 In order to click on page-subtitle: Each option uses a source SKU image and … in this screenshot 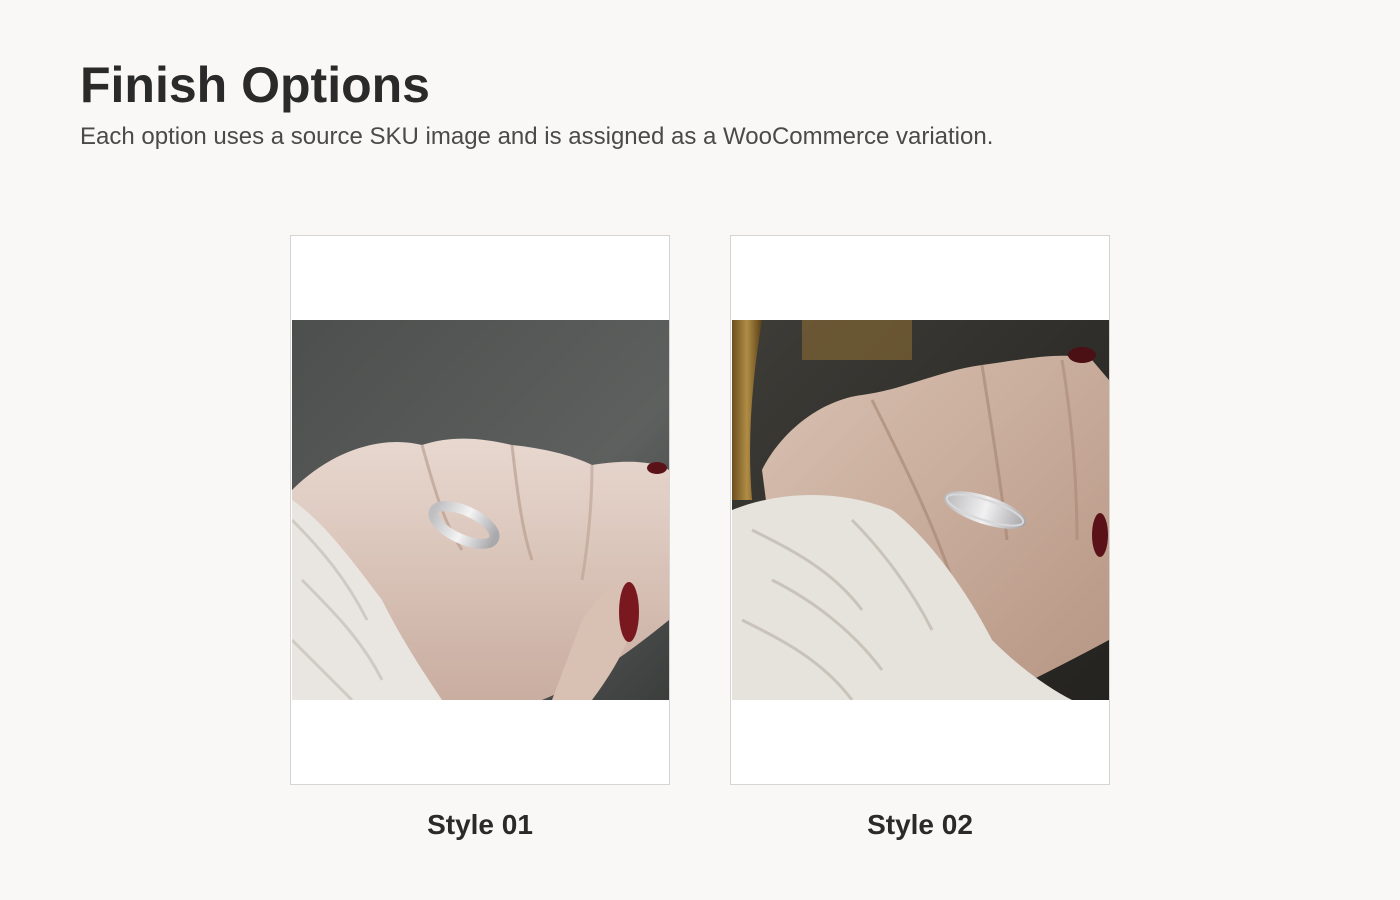, I will do `click(537, 136)`.